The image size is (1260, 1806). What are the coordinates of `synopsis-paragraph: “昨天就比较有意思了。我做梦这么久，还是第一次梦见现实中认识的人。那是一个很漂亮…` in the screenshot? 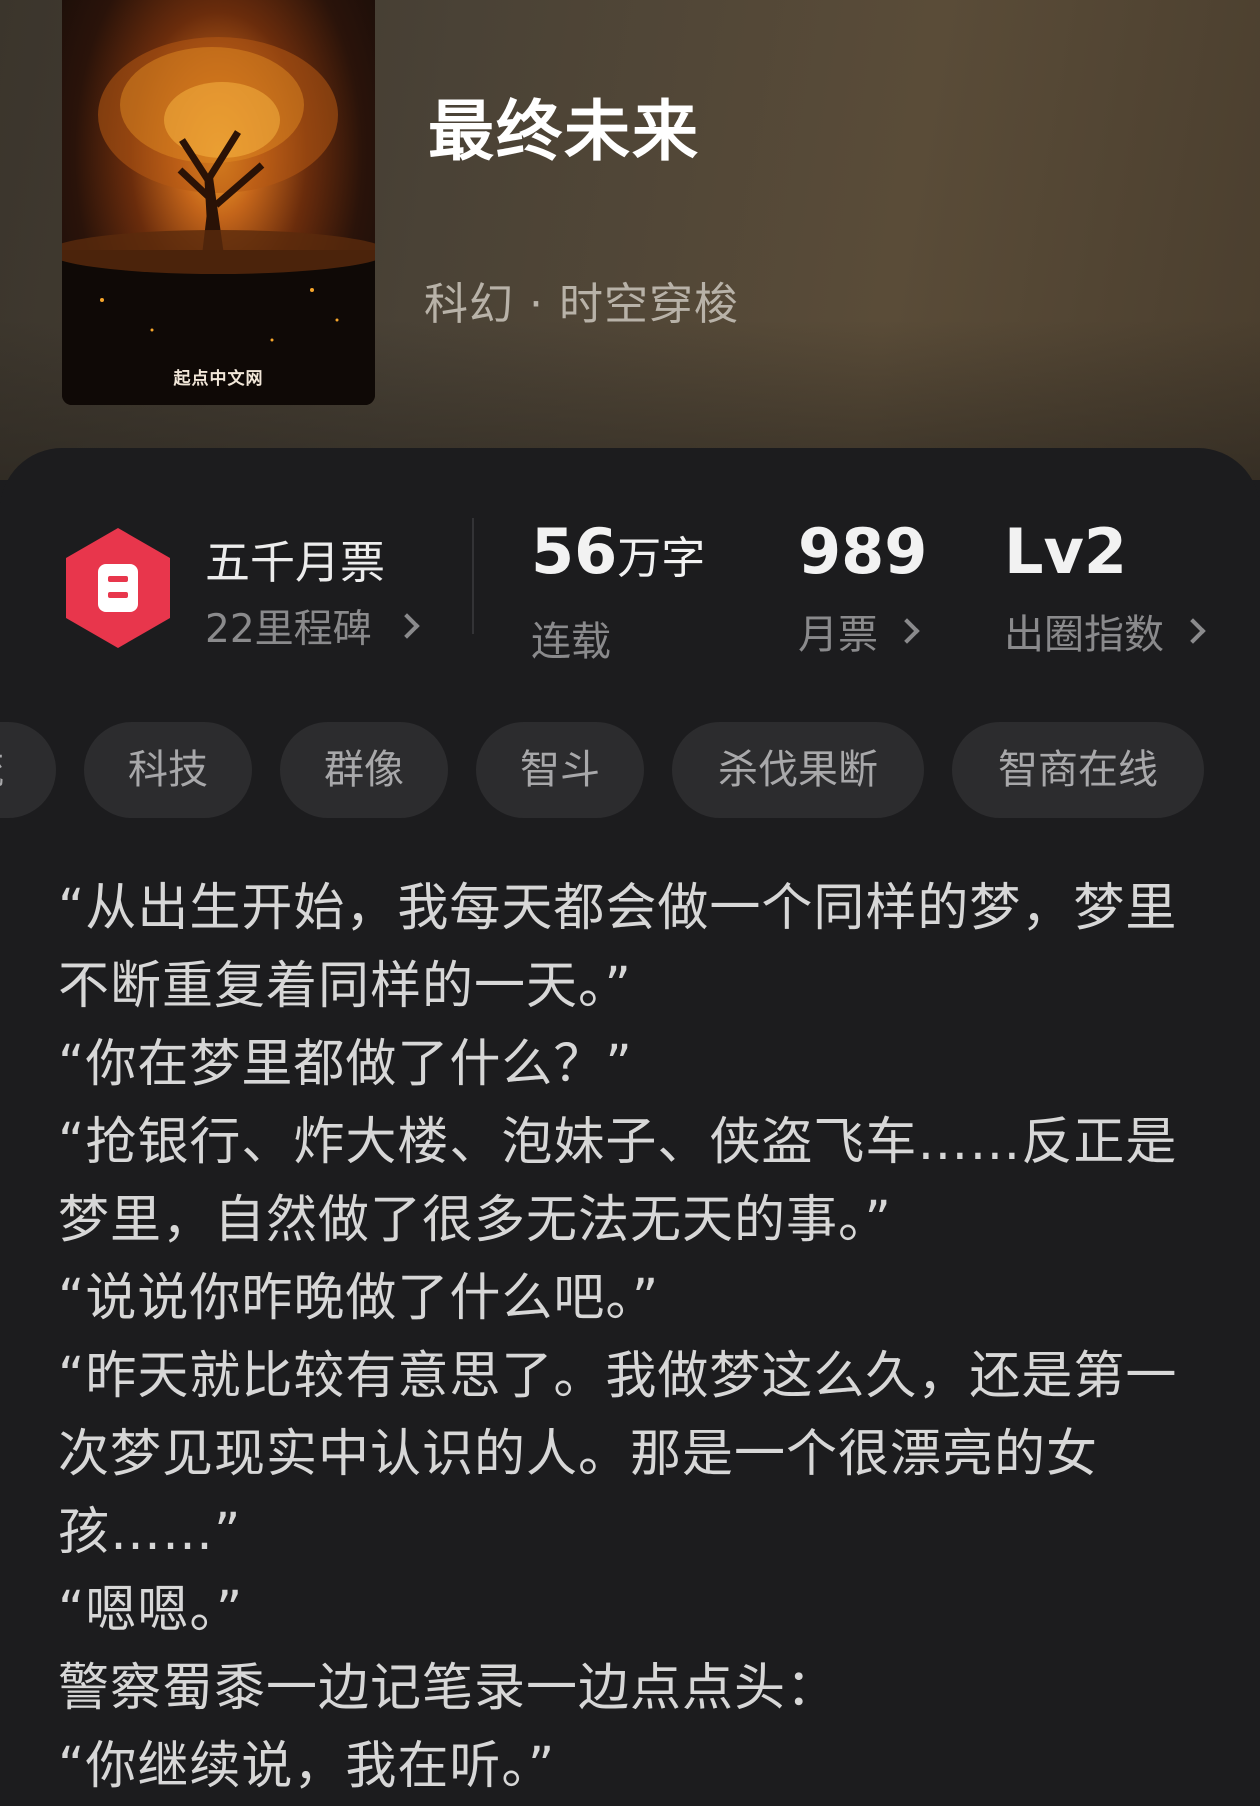 It's located at (618, 1454).